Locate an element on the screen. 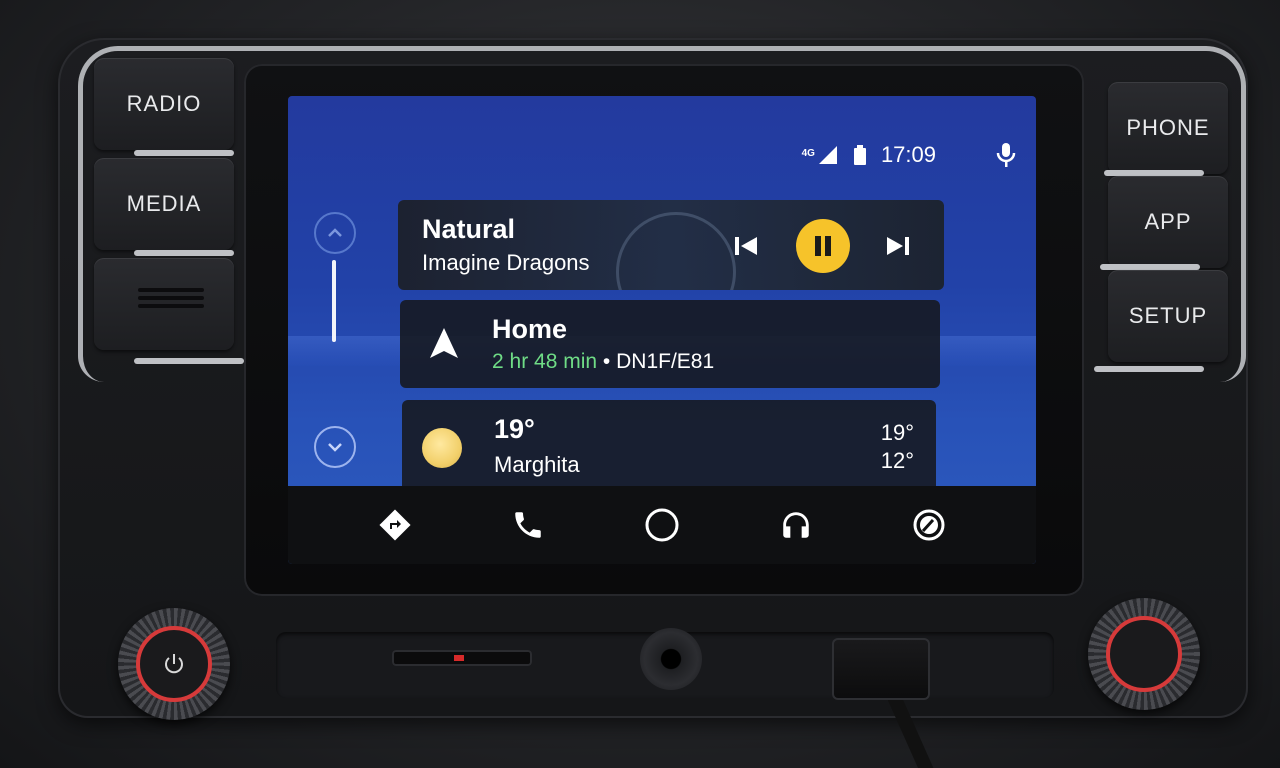 This screenshot has width=1280, height=768. scroll-up-button is located at coordinates (335, 233).